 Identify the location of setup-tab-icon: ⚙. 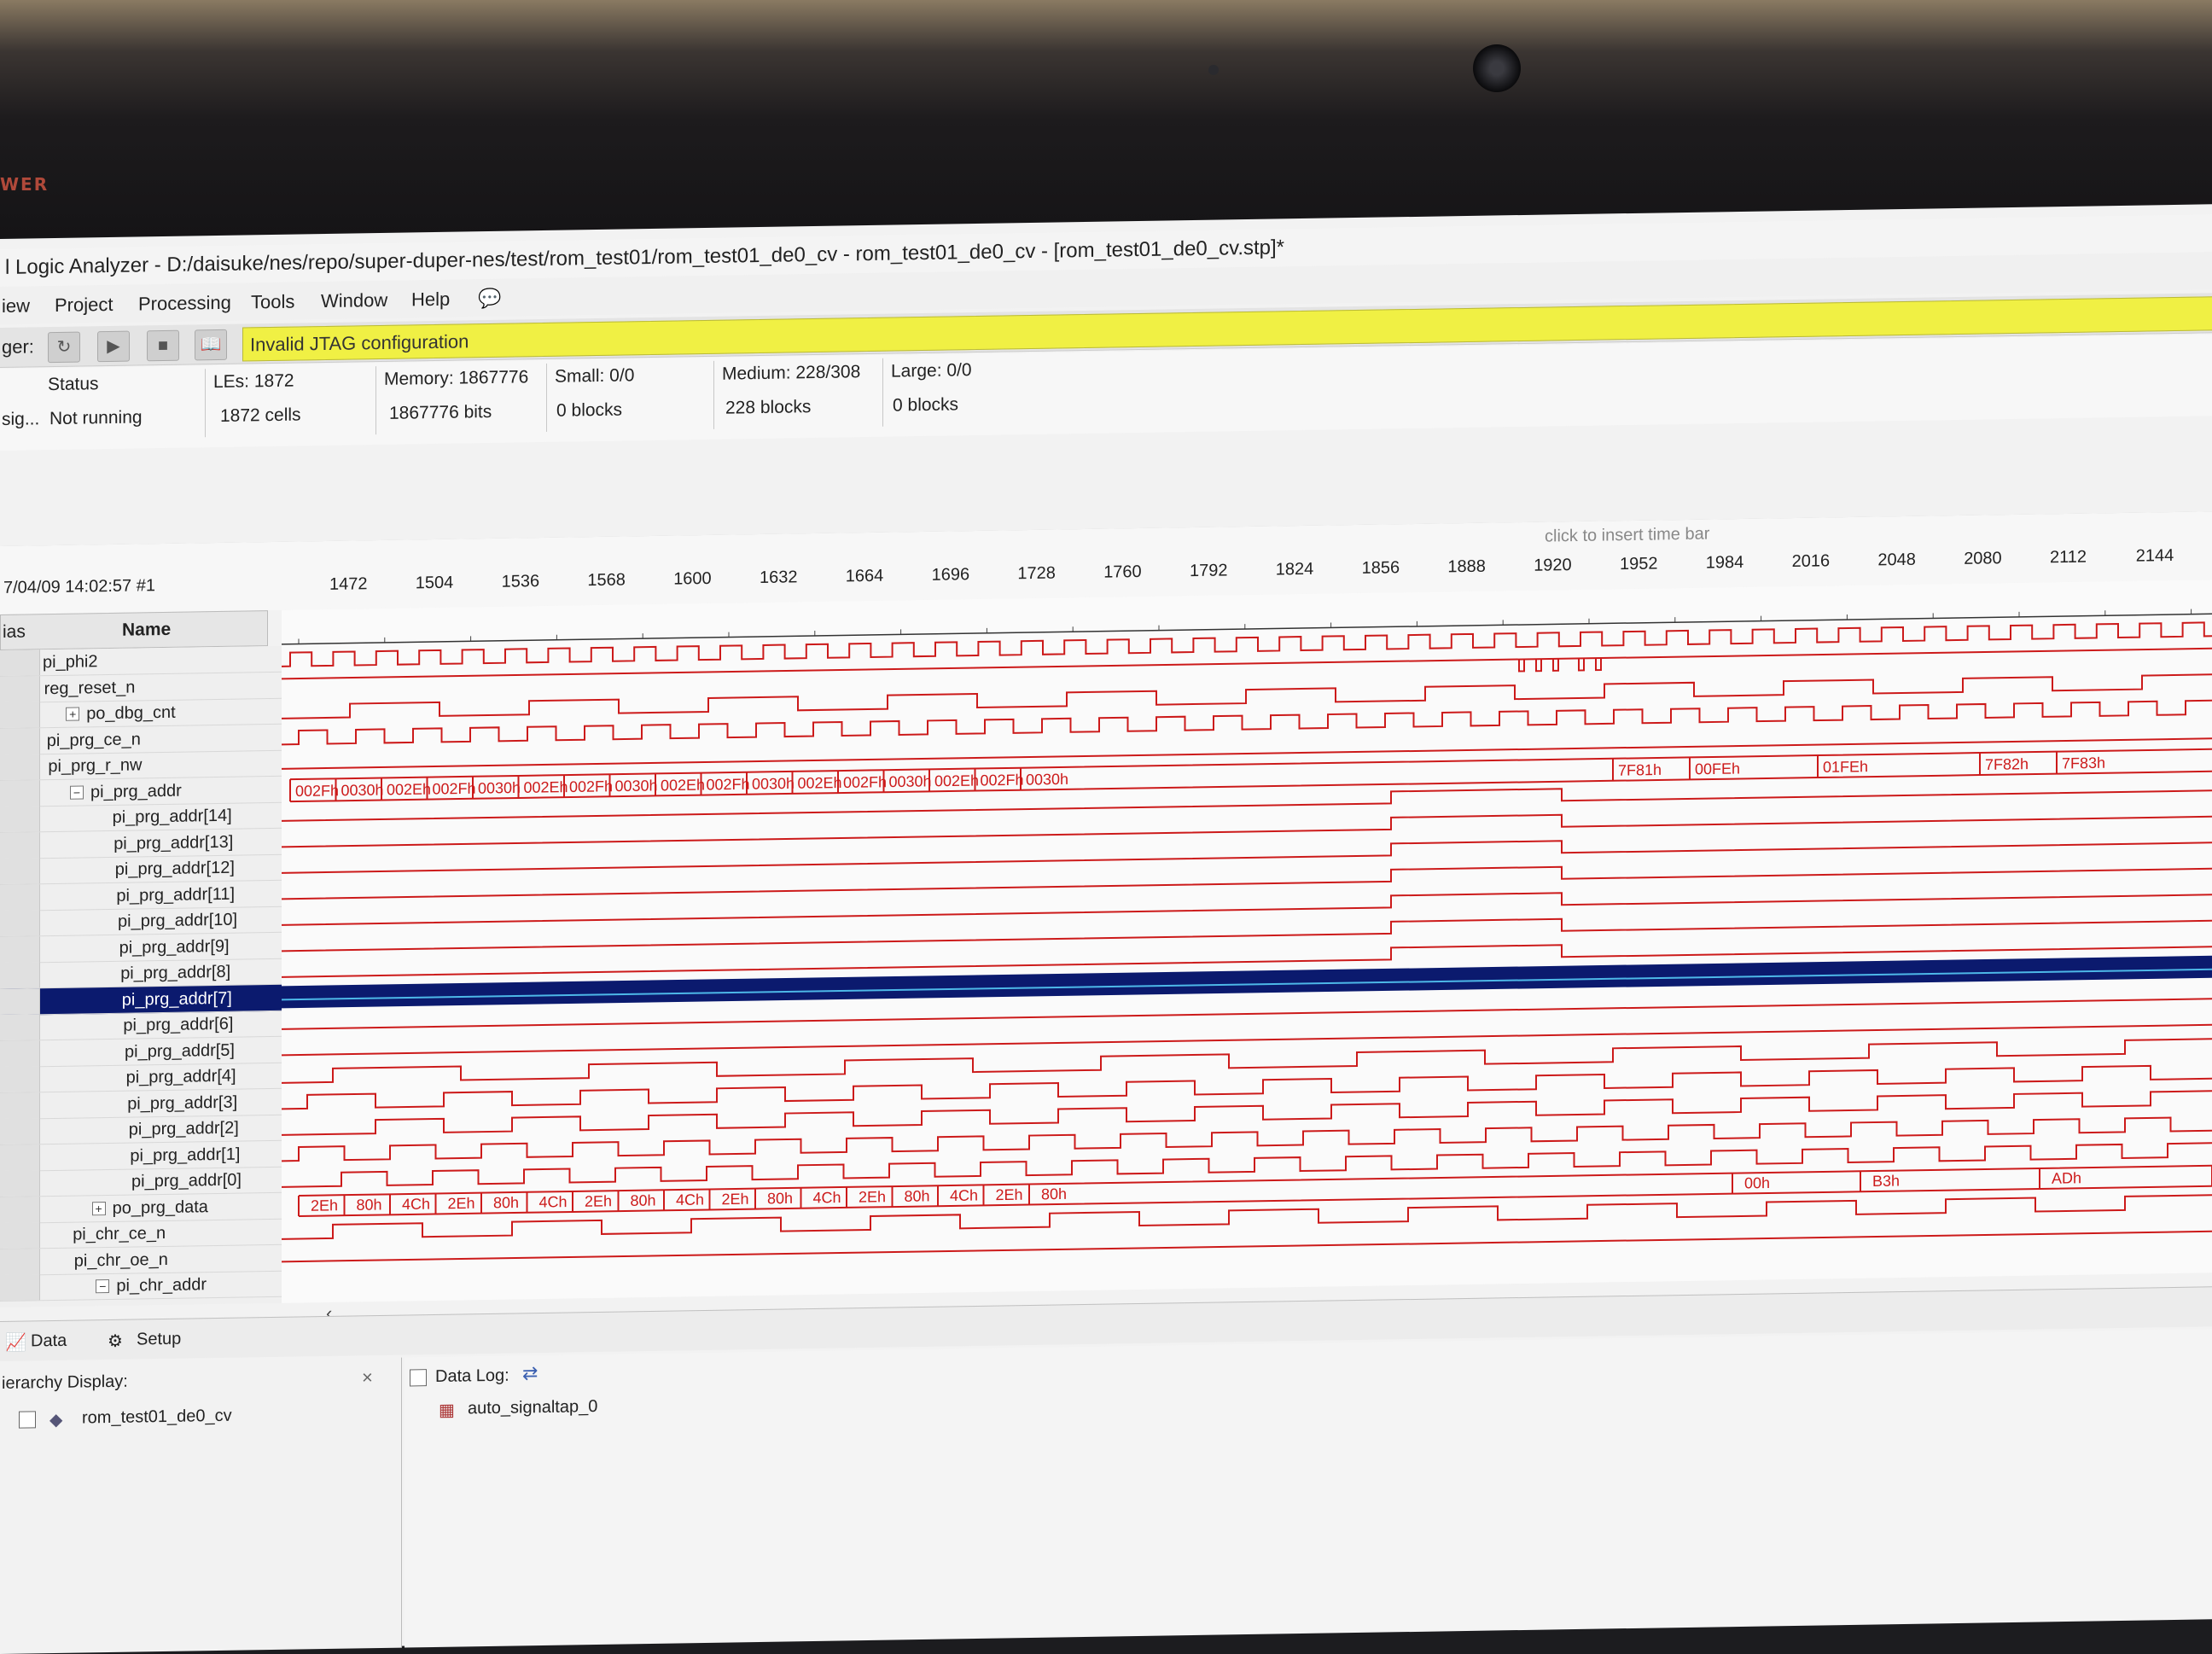
(115, 1342).